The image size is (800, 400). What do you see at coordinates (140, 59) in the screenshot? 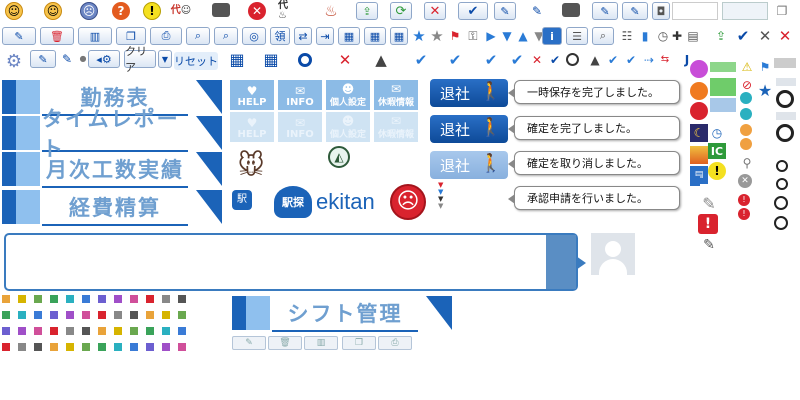
I see `clear-button: クリア` at bounding box center [140, 59].